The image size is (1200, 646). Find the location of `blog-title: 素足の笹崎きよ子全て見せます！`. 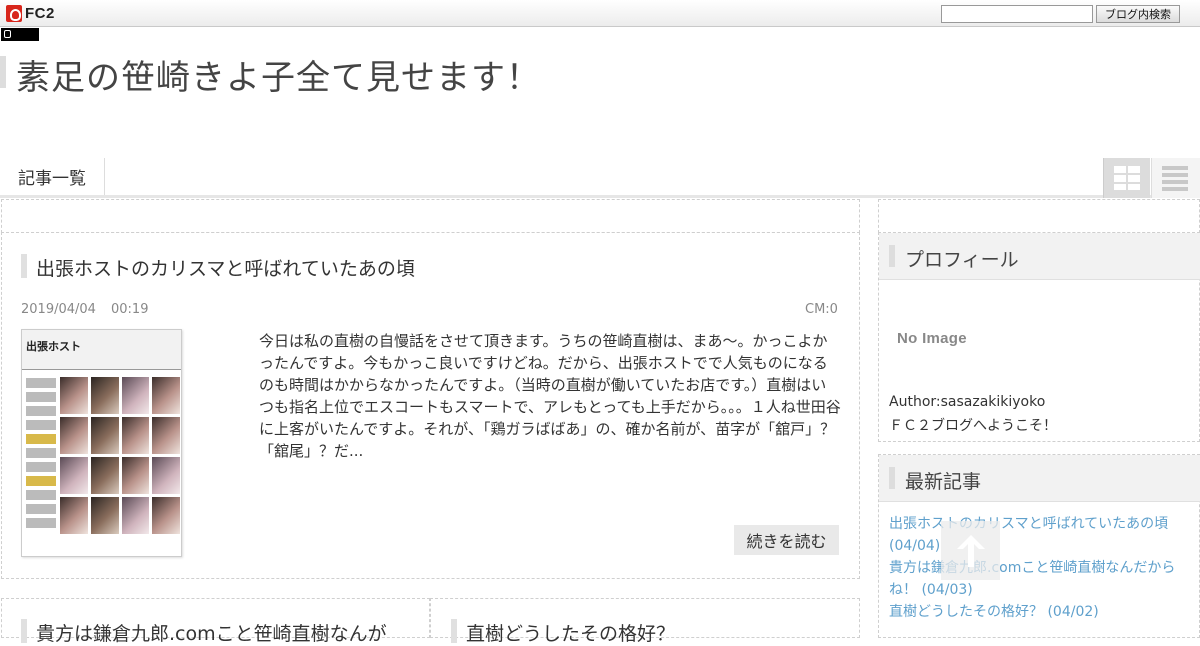

blog-title: 素足の笹崎きよ子全て見せます！ is located at coordinates (278, 74).